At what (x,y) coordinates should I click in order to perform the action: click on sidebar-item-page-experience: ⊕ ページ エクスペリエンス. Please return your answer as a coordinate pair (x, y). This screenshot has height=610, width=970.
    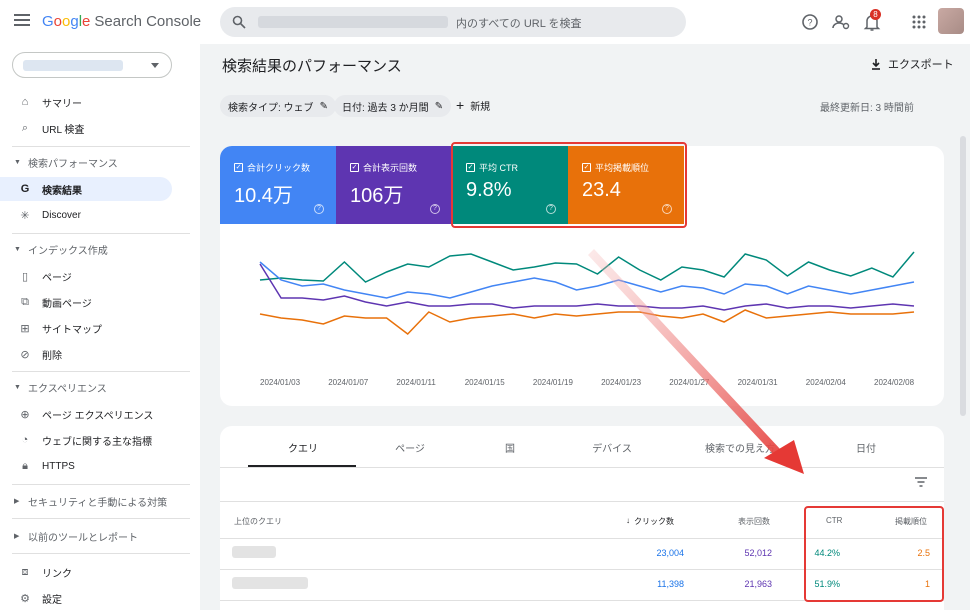
    Looking at the image, I should click on (86, 414).